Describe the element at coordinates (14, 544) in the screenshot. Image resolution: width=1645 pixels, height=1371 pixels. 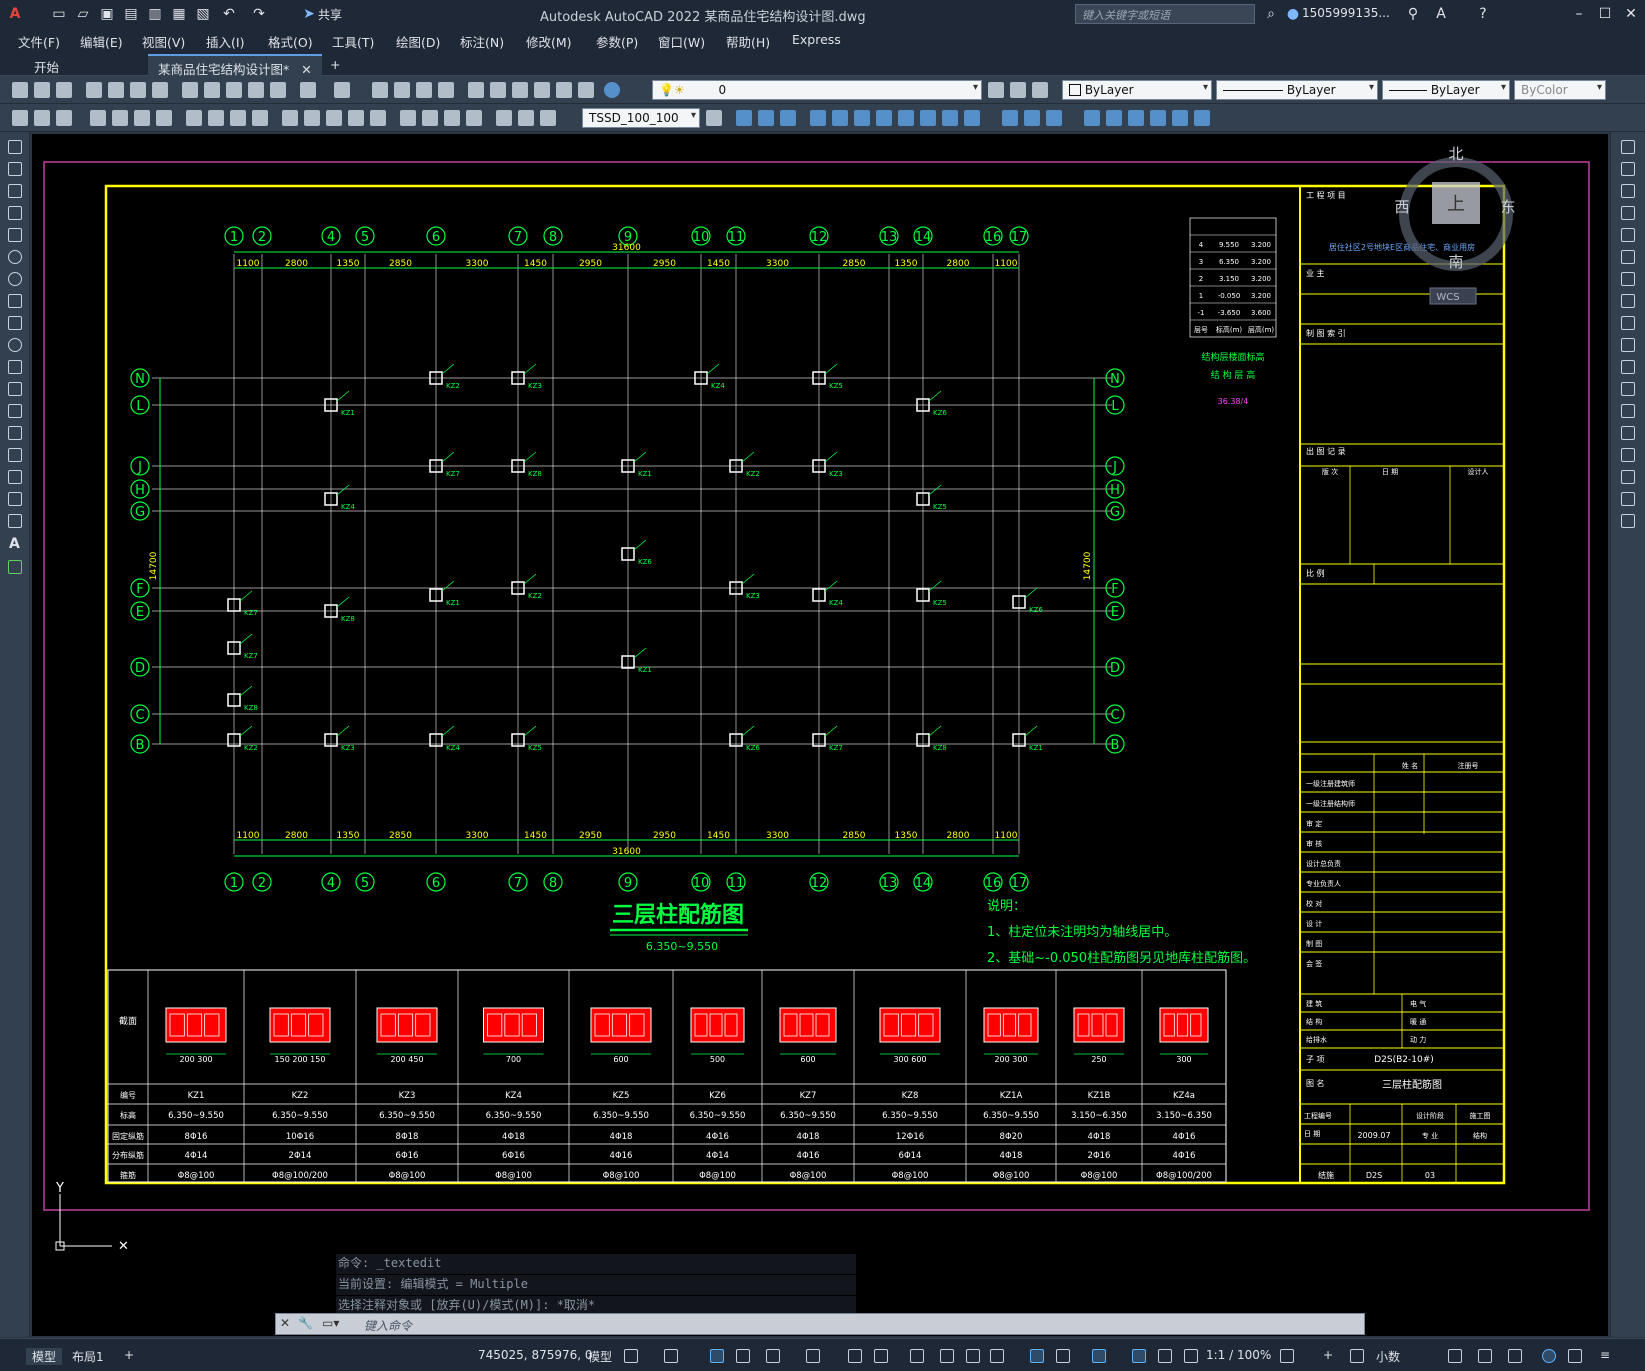
I see `mtext-icon: A` at that location.